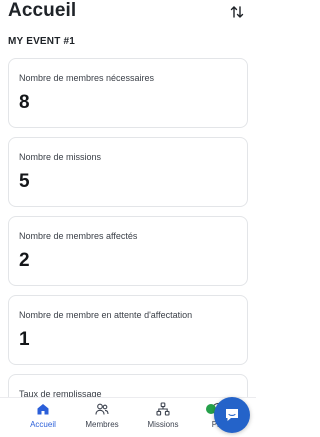  I want to click on nav-item-missions: Missions, so click(163, 418).